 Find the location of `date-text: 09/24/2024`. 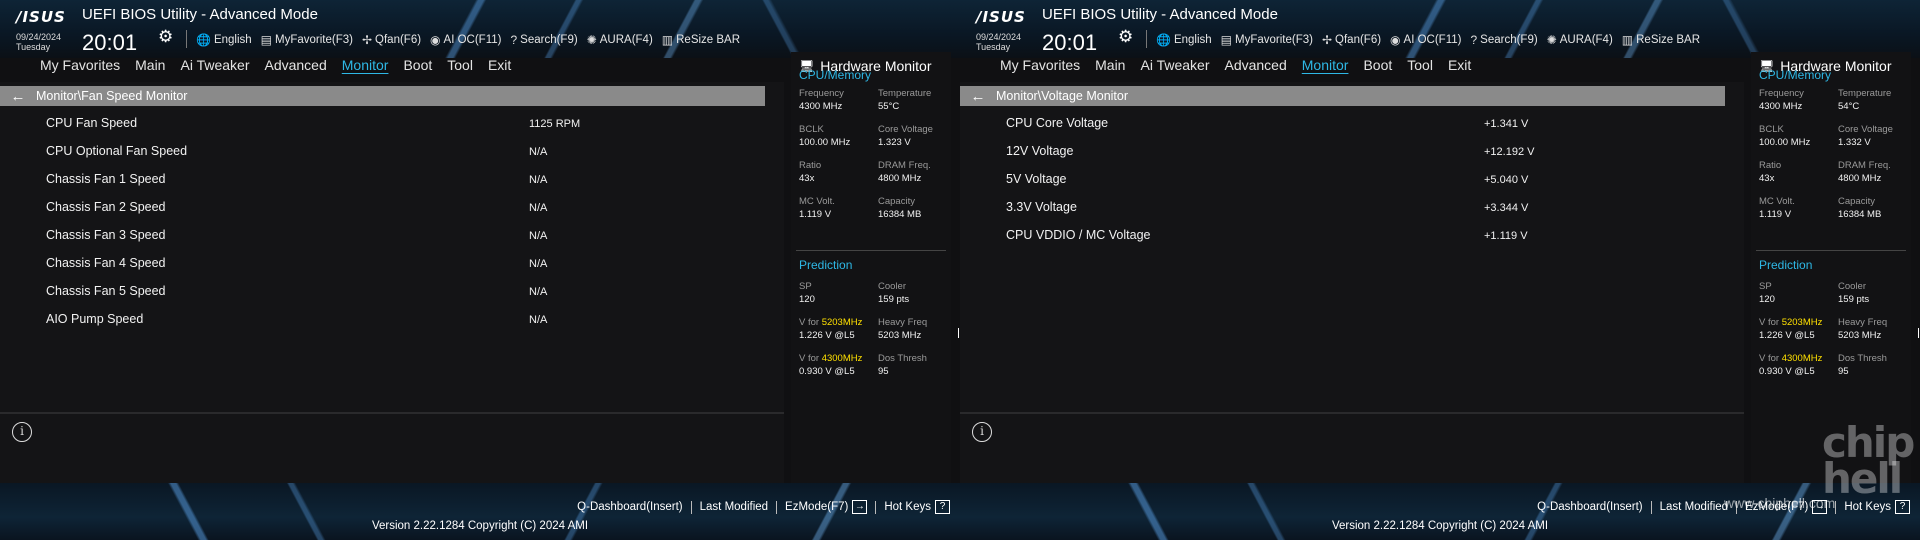

date-text: 09/24/2024 is located at coordinates (39, 37).